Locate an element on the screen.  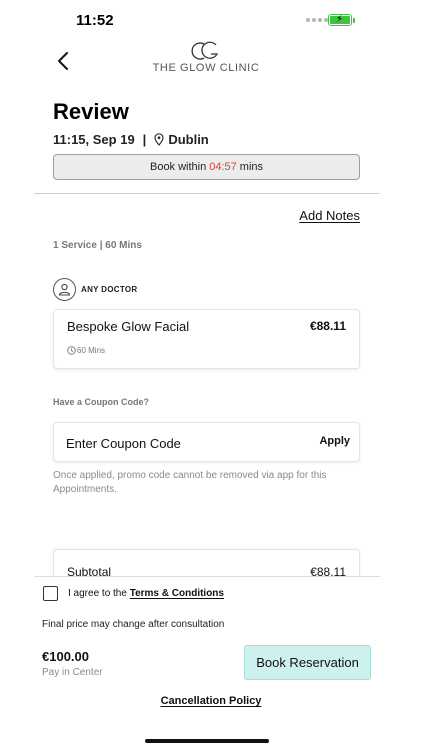
doctor-avatar is located at coordinates (64, 289).